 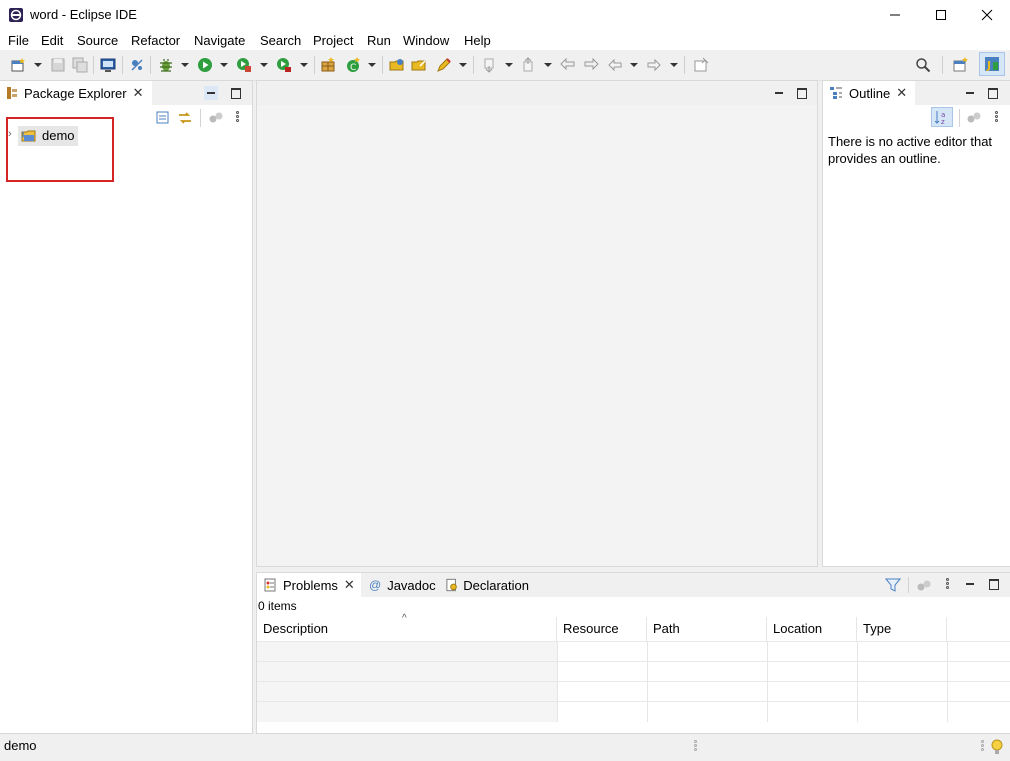 What do you see at coordinates (12, 93) in the screenshot?
I see `package-explorer-icon` at bounding box center [12, 93].